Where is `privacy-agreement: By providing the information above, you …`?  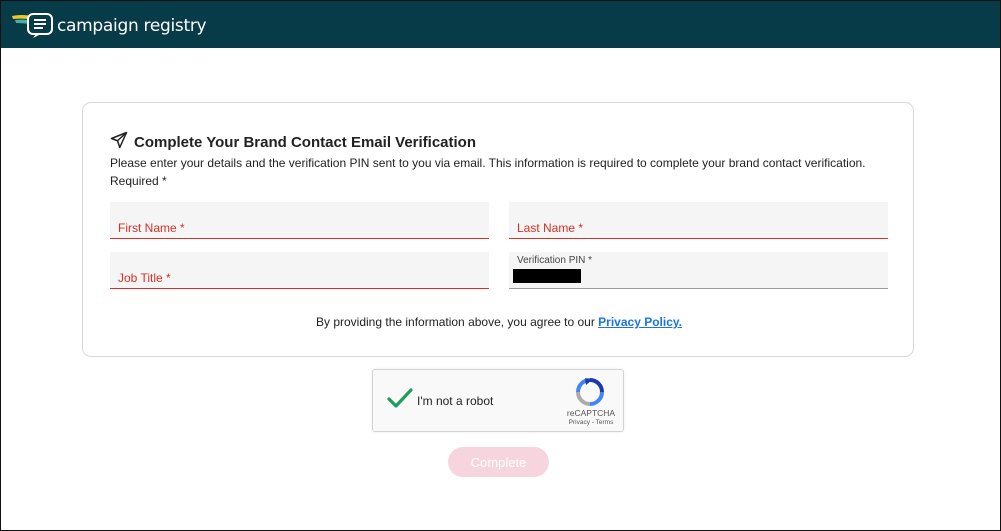
privacy-agreement: By providing the information above, you … is located at coordinates (499, 322).